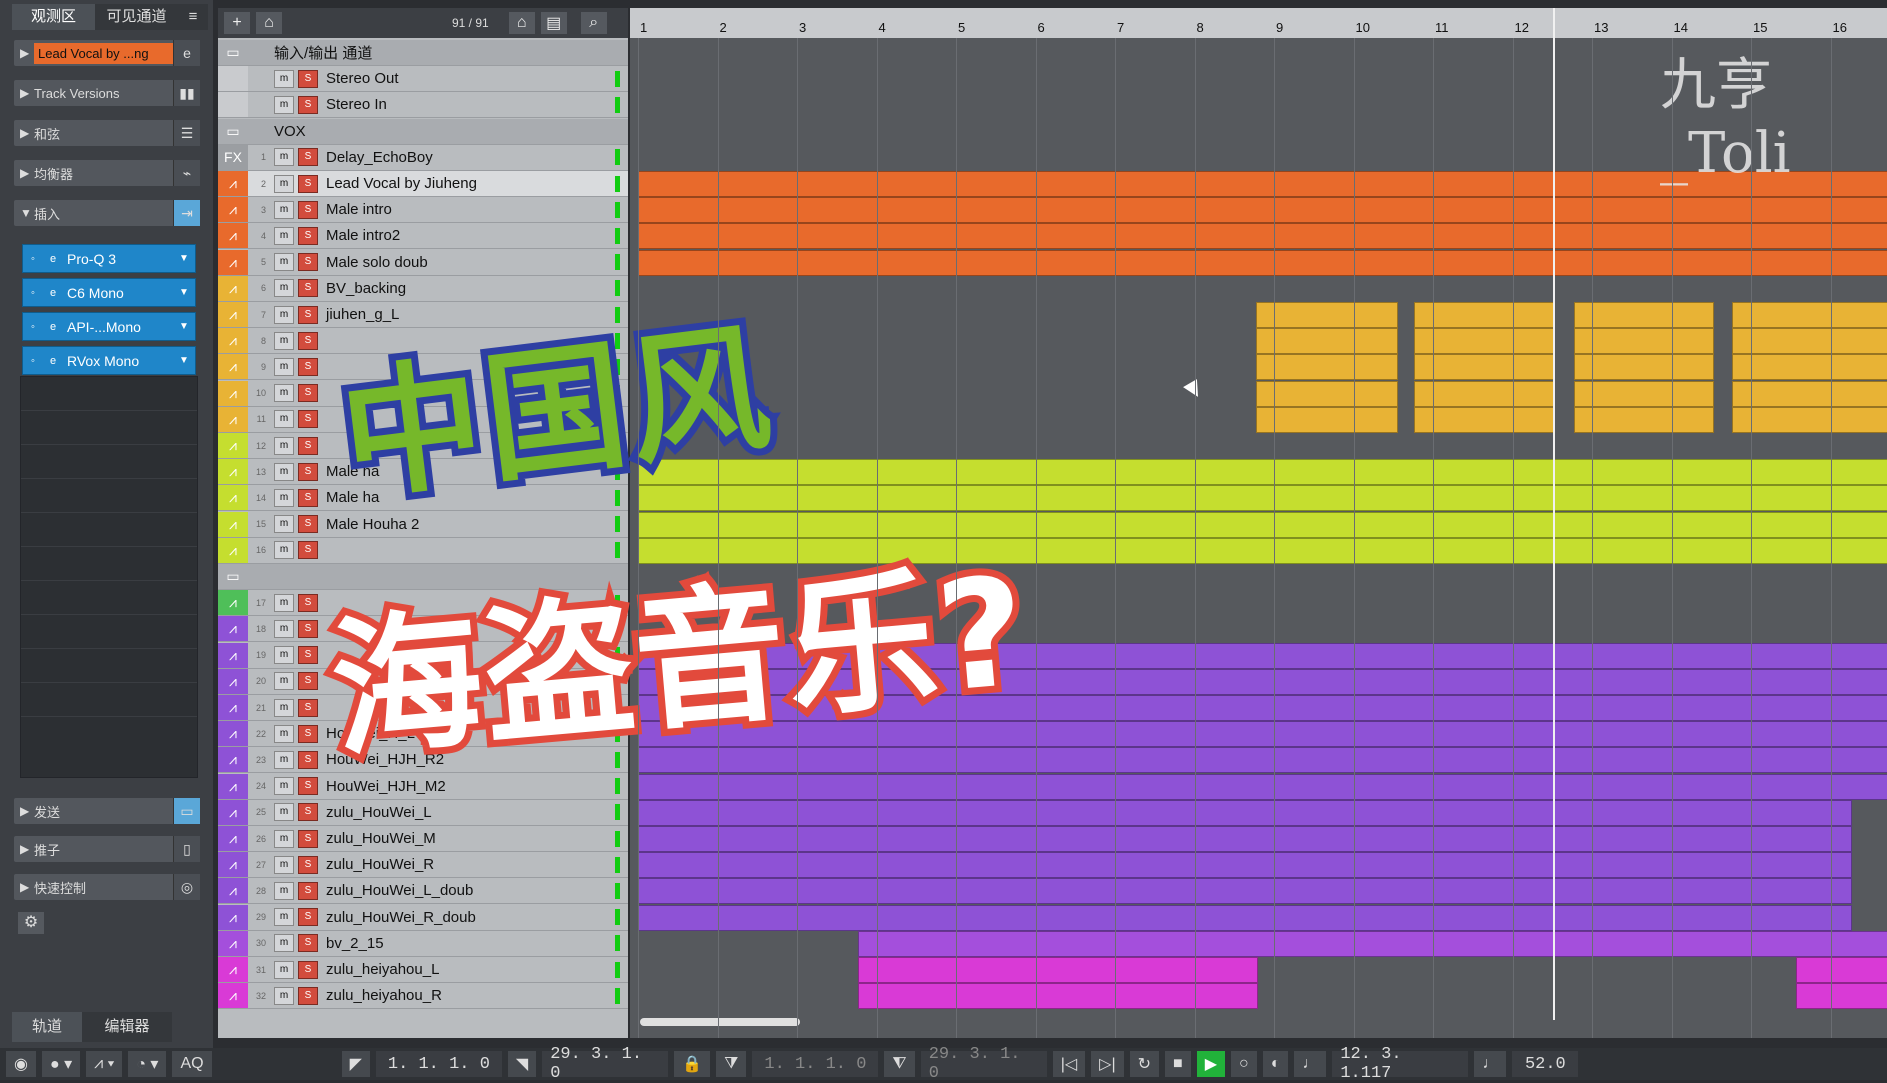 Image resolution: width=1887 pixels, height=1083 pixels. What do you see at coordinates (186, 213) in the screenshot?
I see `insert-icon: ⇥` at bounding box center [186, 213].